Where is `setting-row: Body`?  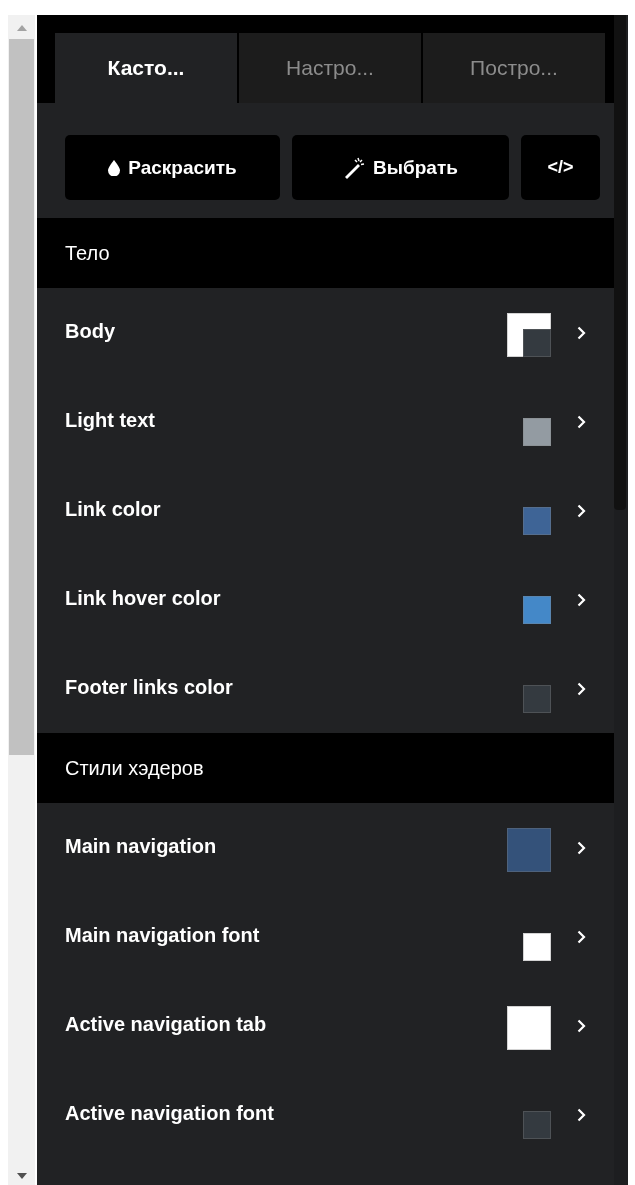
setting-row: Body is located at coordinates (325, 332).